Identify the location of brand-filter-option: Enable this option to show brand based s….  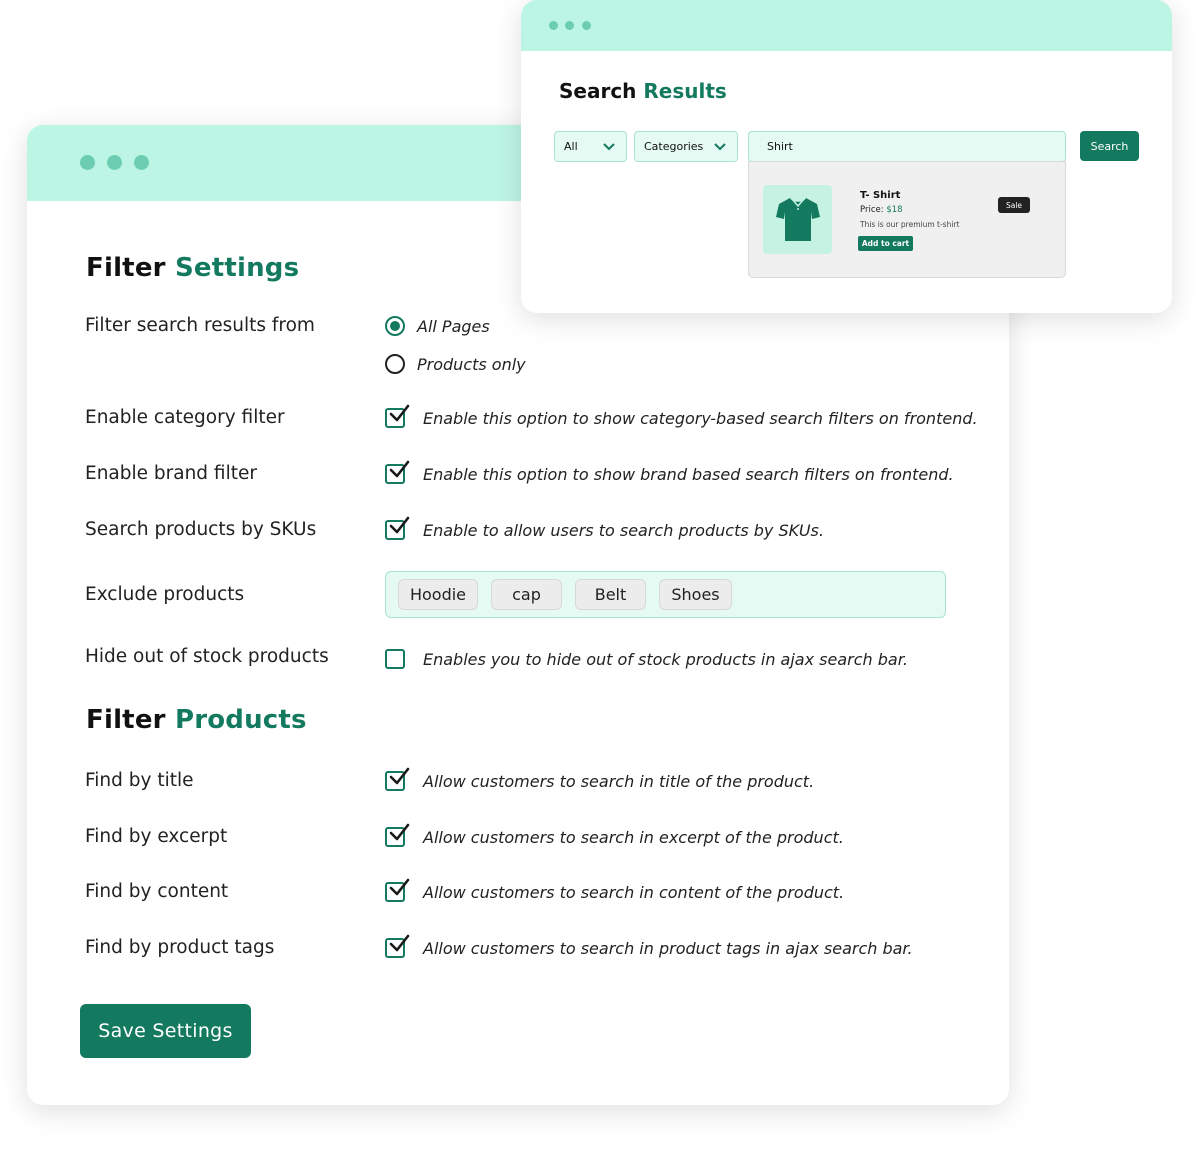
(669, 472).